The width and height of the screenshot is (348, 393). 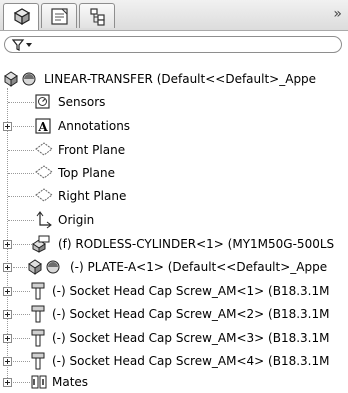 I want to click on tree-item-right-plane: Right Plane, so click(x=174, y=196).